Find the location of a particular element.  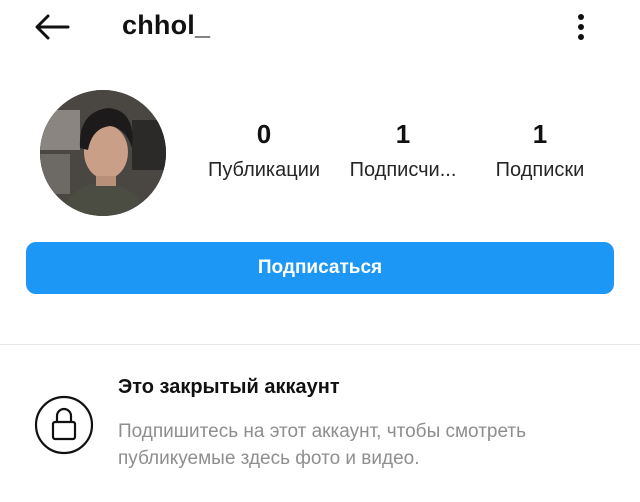

stat-followers-value: 1 is located at coordinates (403, 134).